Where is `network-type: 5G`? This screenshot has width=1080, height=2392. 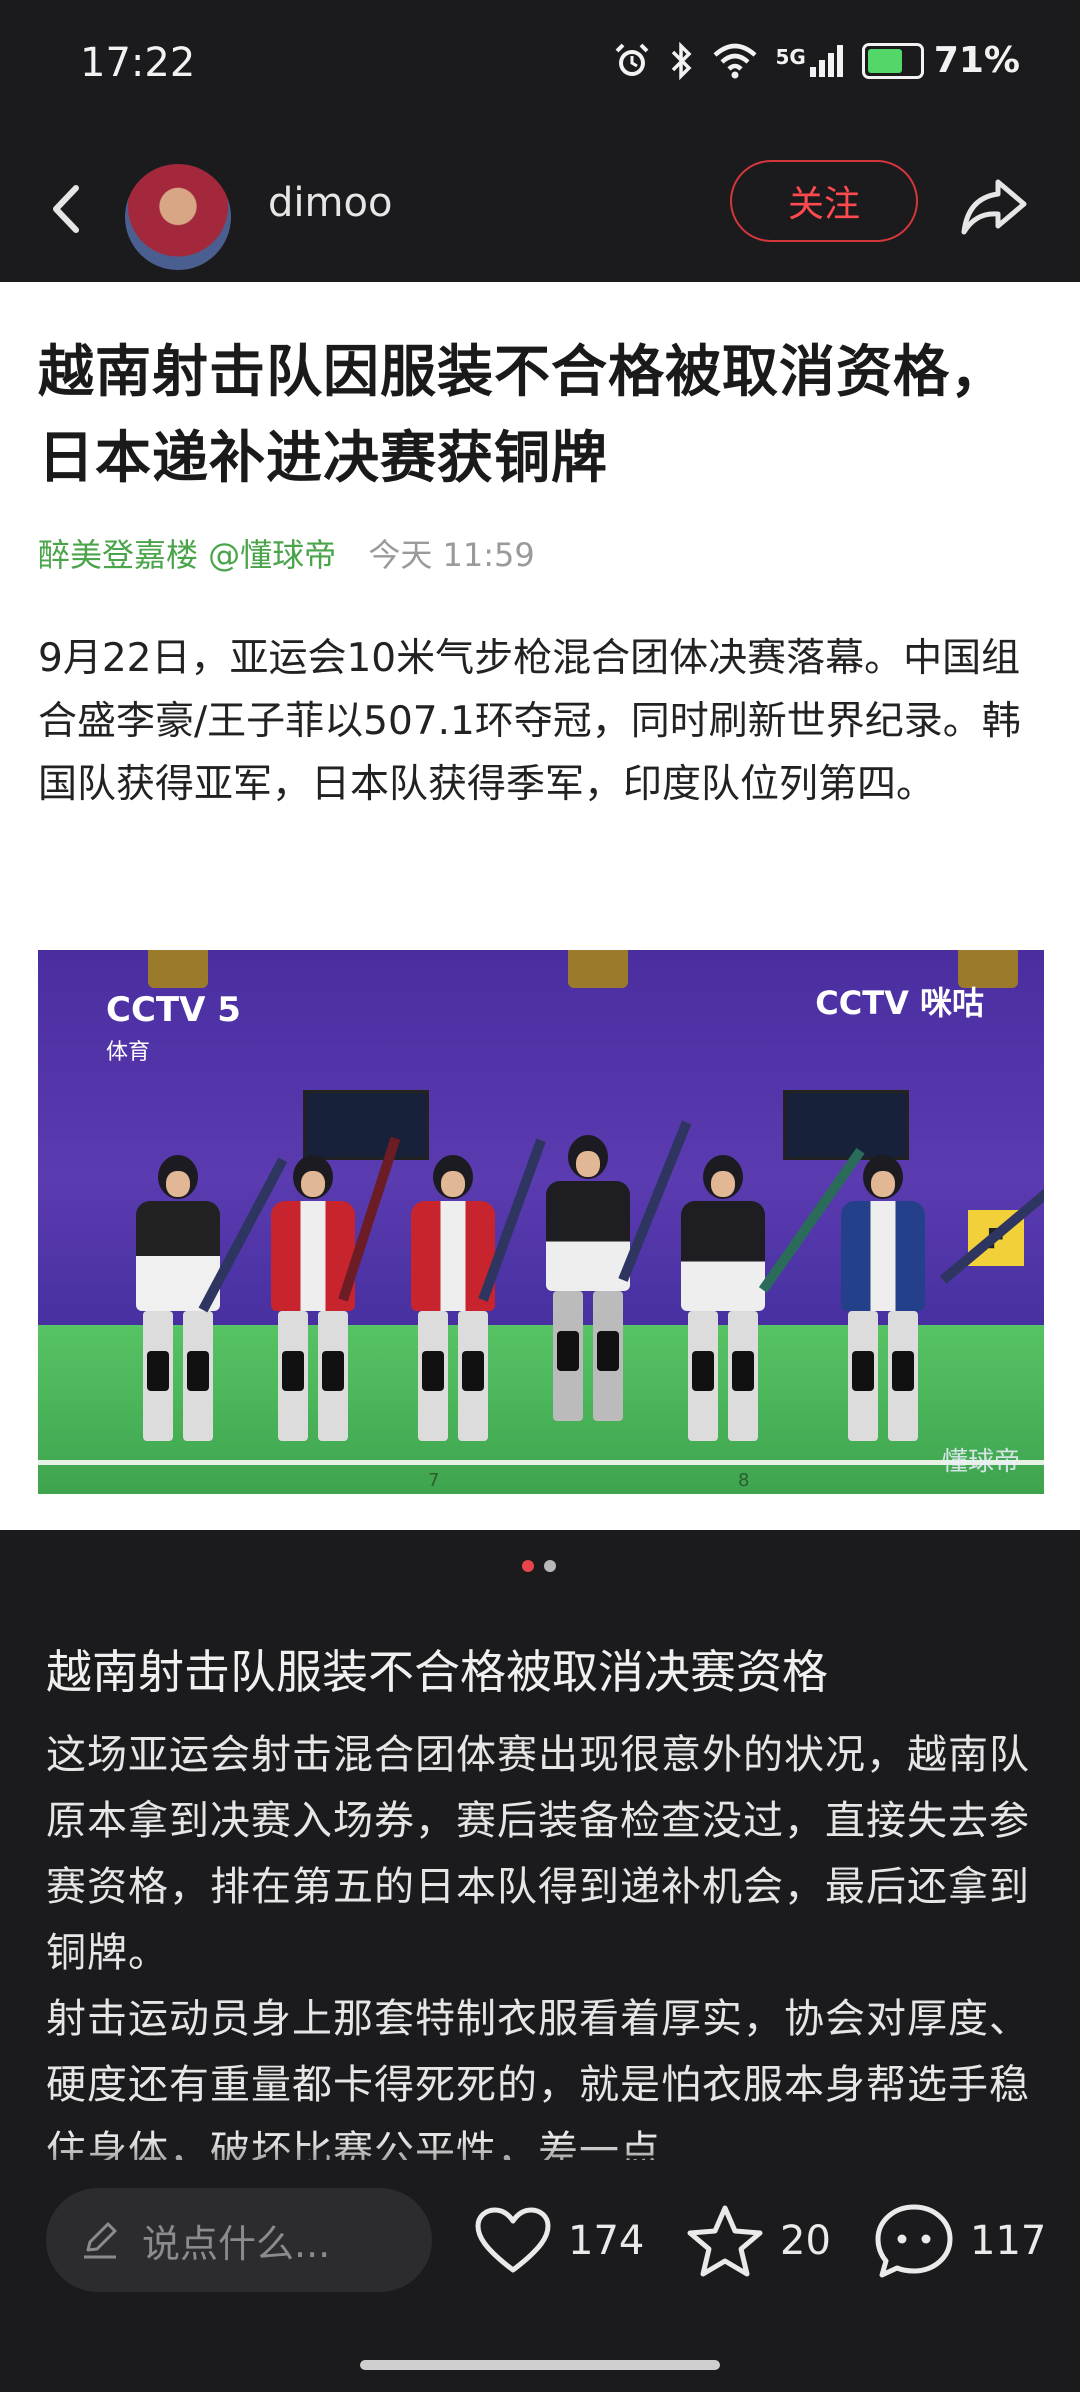
network-type: 5G is located at coordinates (809, 60).